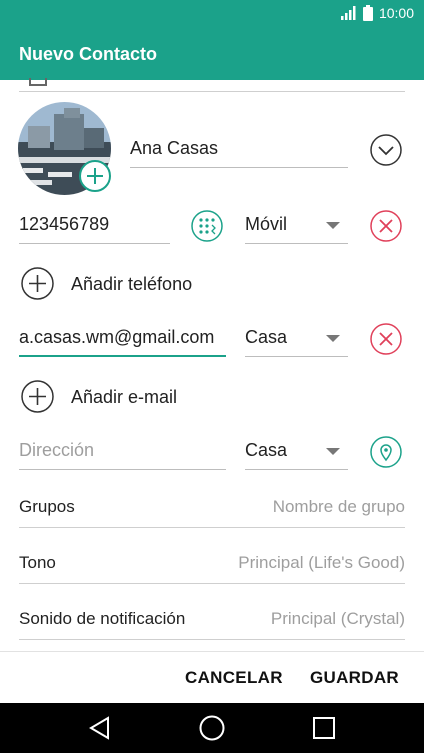 The width and height of the screenshot is (424, 753). Describe the element at coordinates (100, 728) in the screenshot. I see `back-icon` at that location.